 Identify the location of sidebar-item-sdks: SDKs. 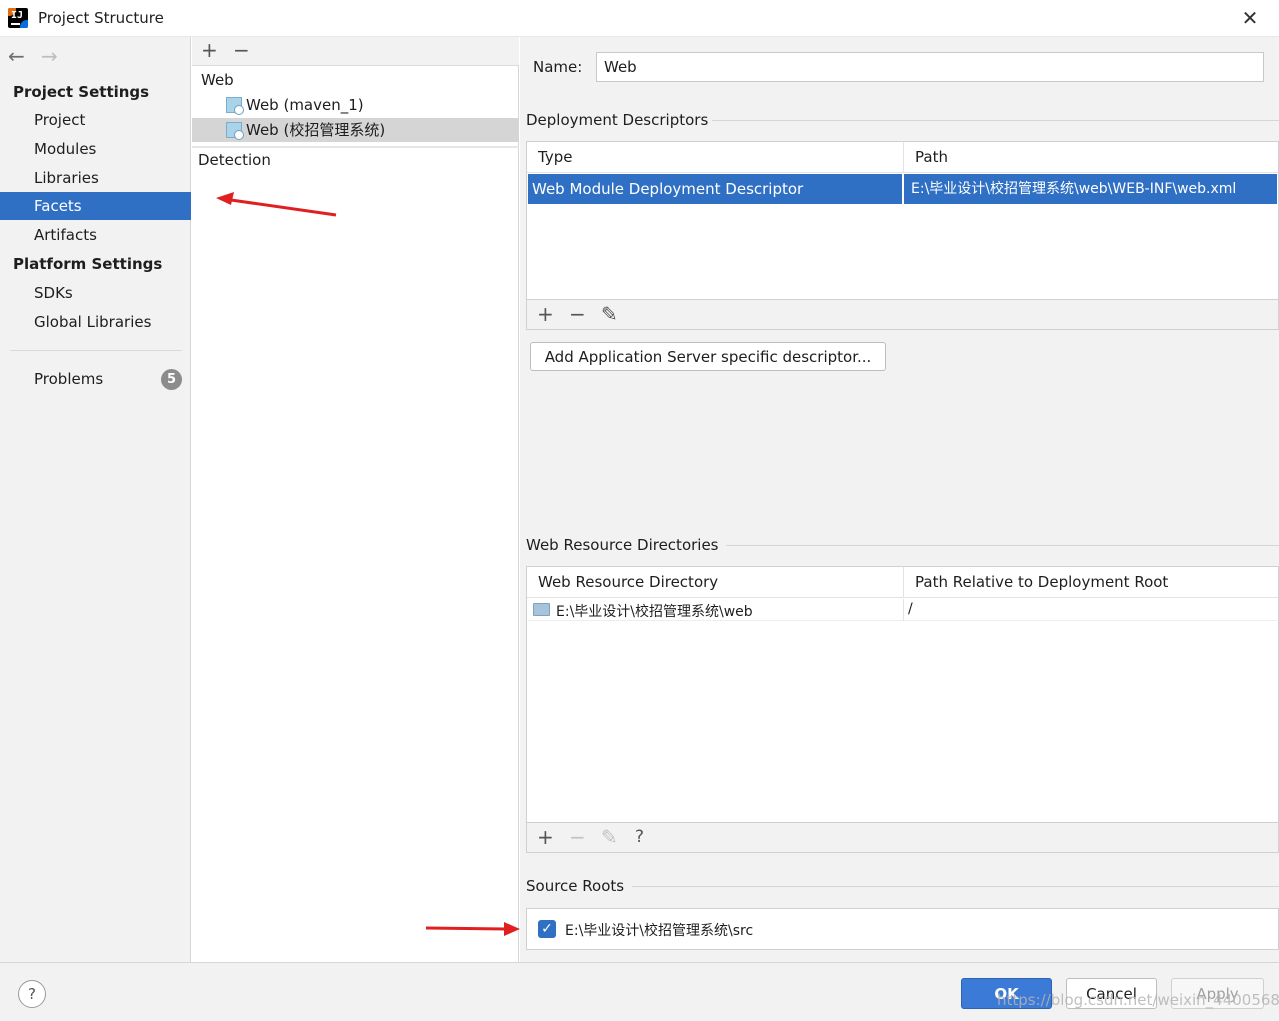
(95, 293).